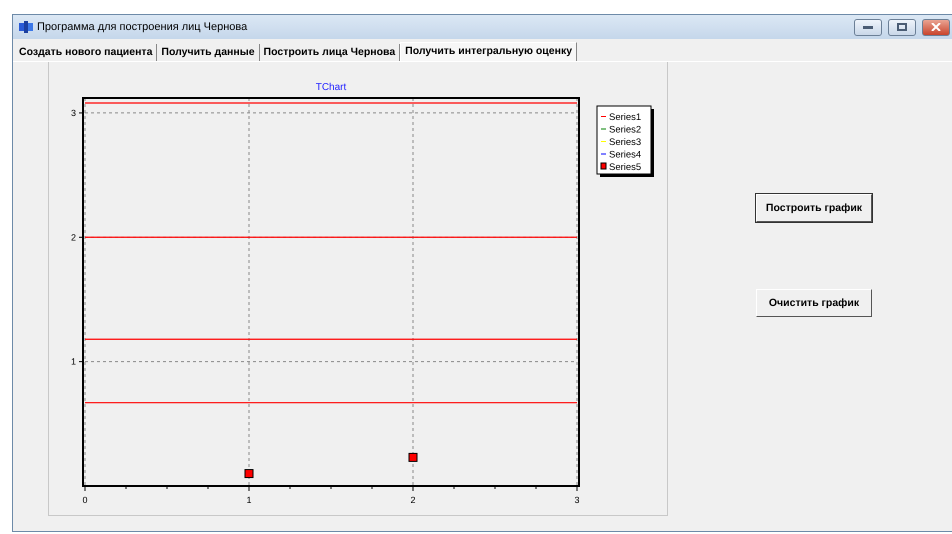 The height and width of the screenshot is (534, 952). Describe the element at coordinates (73, 237) in the screenshot. I see `y-tick-label: 2` at that location.